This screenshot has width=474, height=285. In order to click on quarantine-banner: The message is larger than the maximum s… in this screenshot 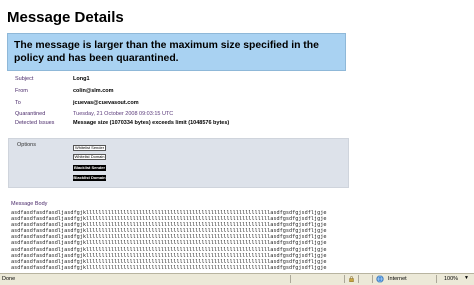, I will do `click(176, 52)`.